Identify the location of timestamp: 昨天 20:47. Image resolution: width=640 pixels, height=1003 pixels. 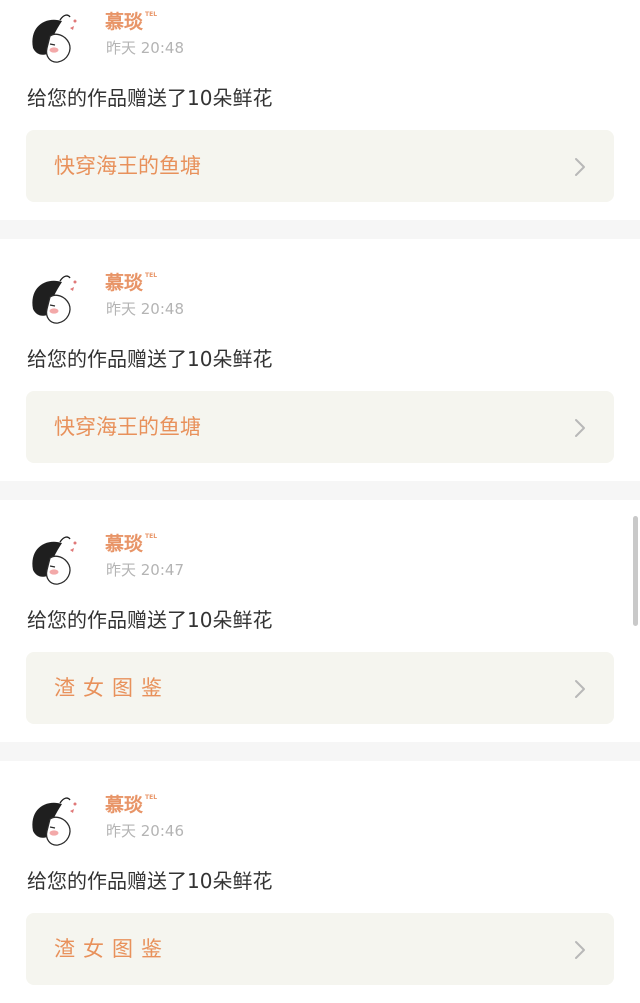
(145, 570).